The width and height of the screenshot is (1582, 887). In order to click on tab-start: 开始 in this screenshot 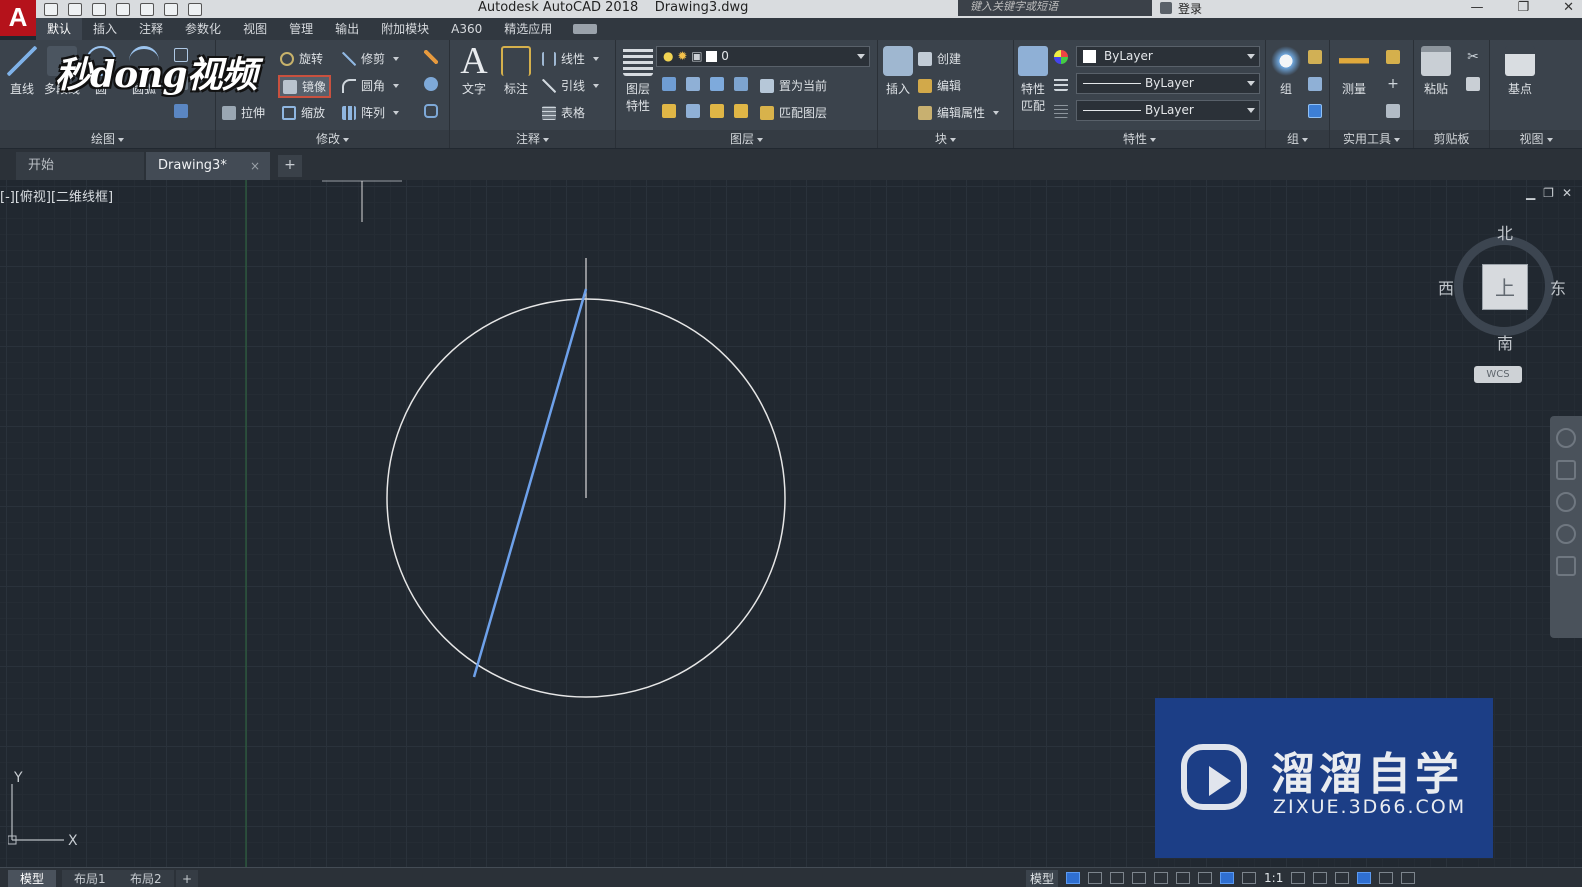, I will do `click(80, 166)`.